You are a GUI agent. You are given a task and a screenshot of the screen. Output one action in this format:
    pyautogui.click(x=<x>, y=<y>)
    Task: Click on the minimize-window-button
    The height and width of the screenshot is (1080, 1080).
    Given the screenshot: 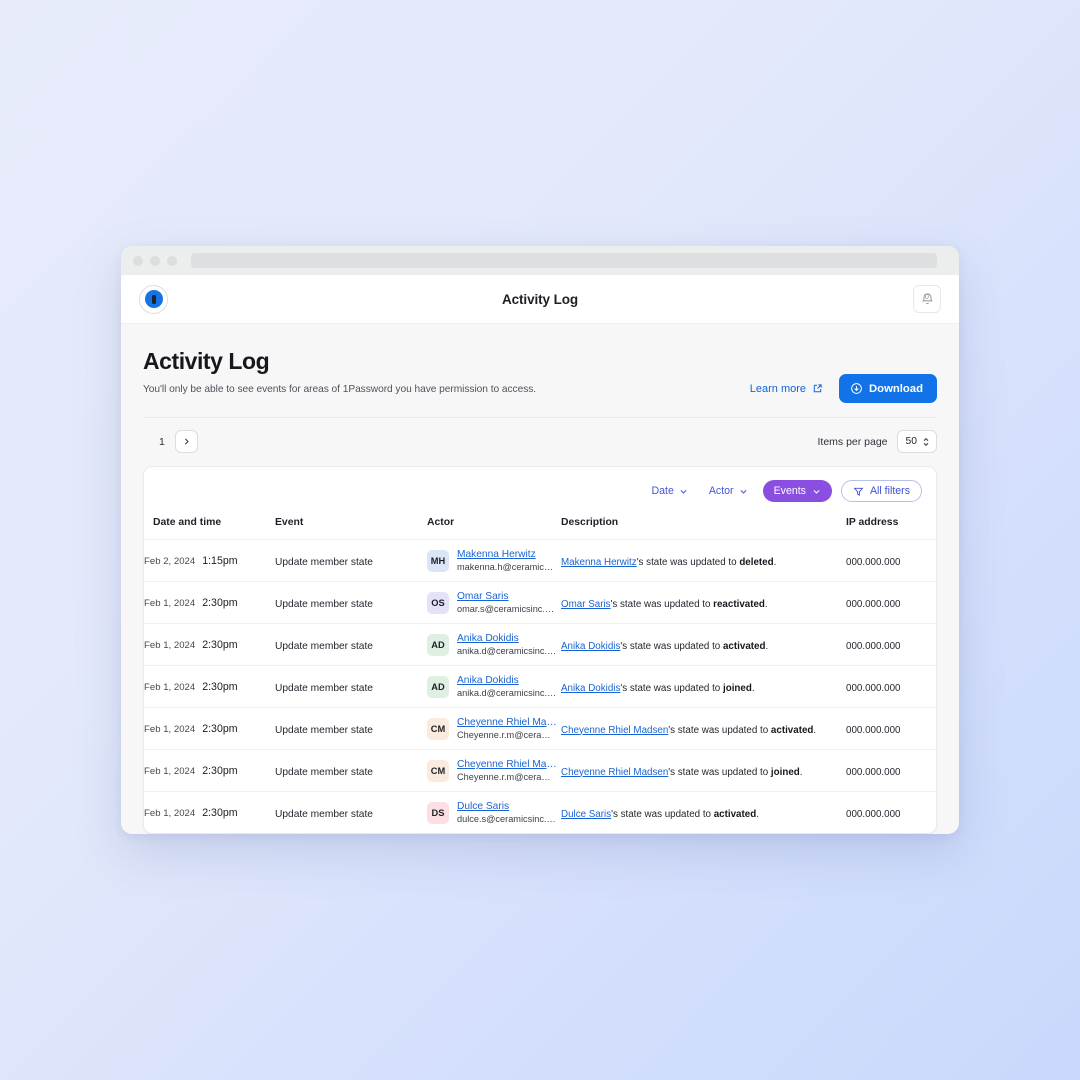 What is the action you would take?
    pyautogui.click(x=155, y=260)
    